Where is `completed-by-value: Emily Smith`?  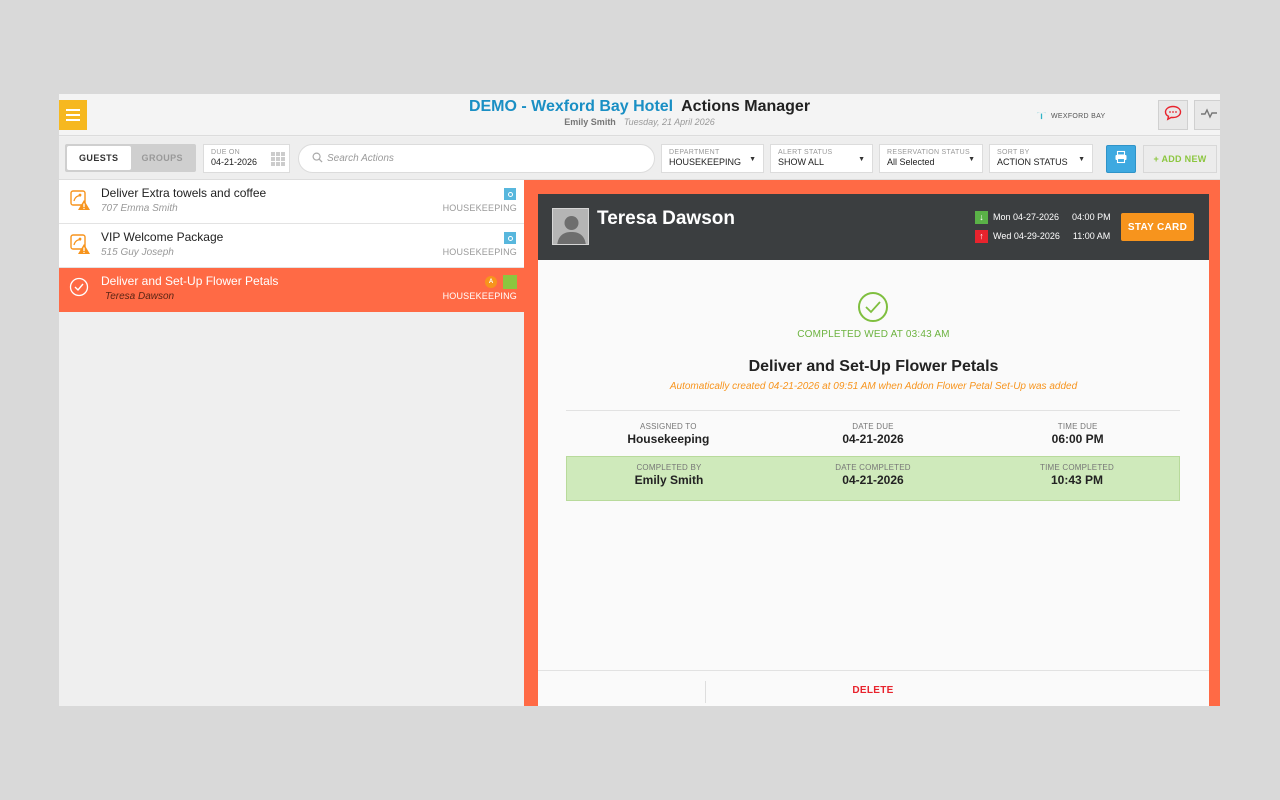
completed-by-value: Emily Smith is located at coordinates (669, 480).